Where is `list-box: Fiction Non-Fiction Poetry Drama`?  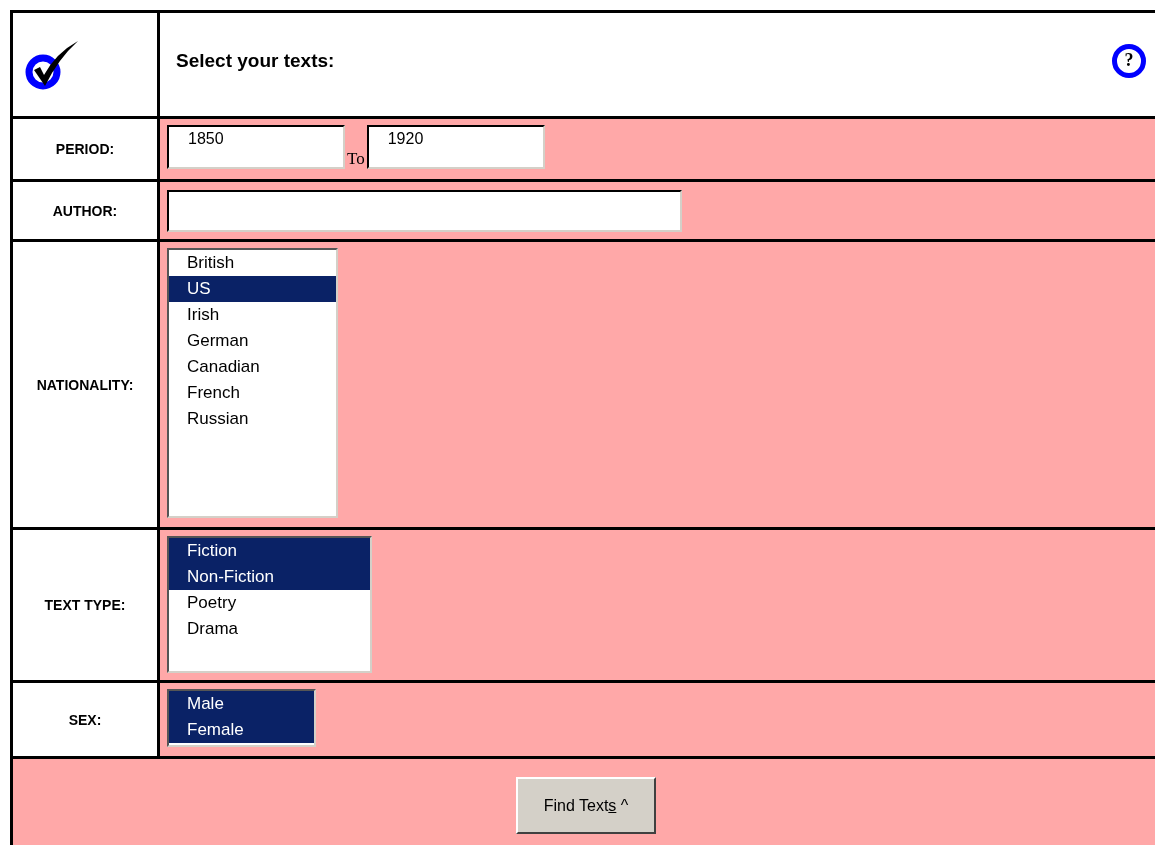 list-box: Fiction Non-Fiction Poetry Drama is located at coordinates (269, 604).